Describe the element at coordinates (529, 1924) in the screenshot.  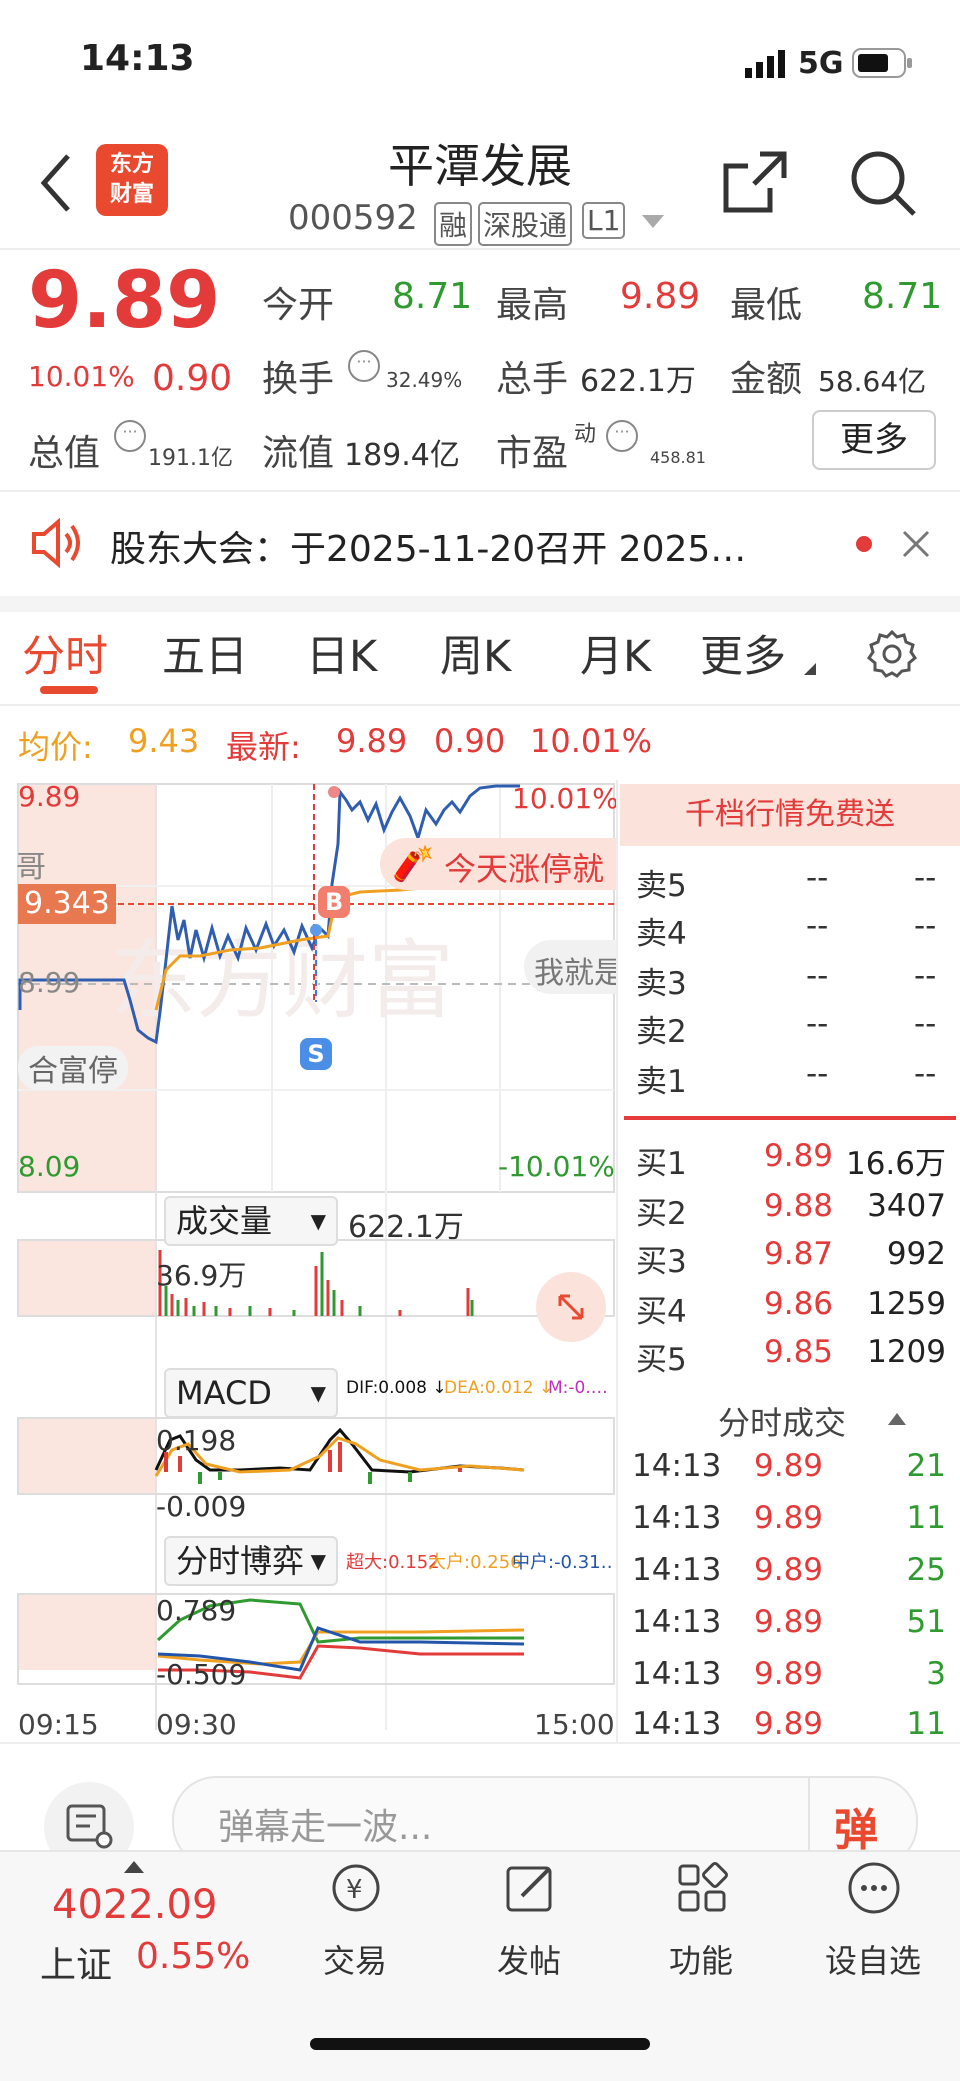
I see `nav-post: 发帖` at that location.